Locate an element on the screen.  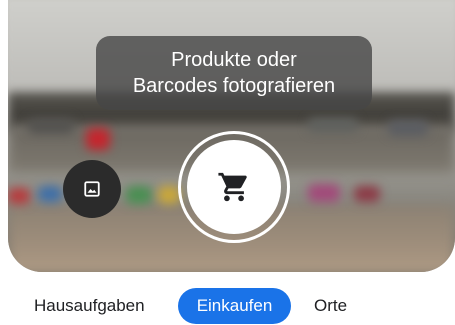
gallery-button is located at coordinates (92, 189).